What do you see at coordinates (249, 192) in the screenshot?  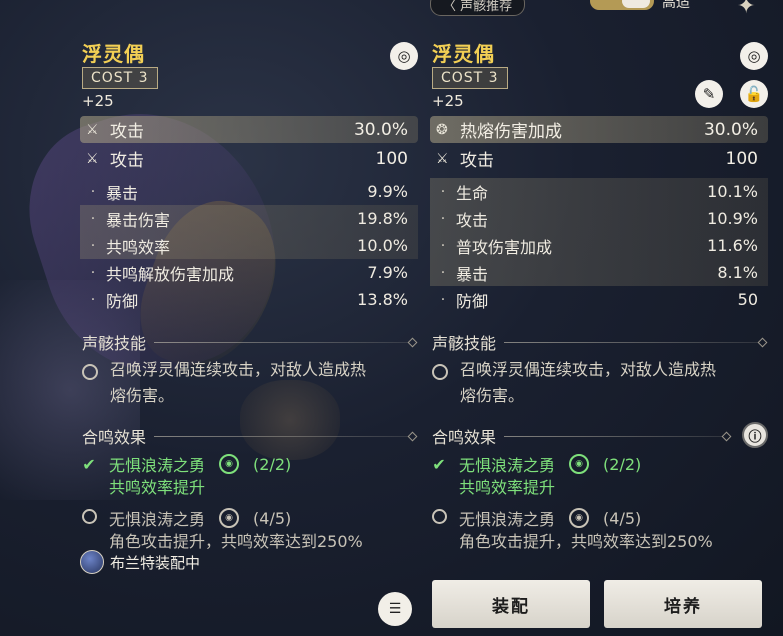 I see `substat-row: · 暴击 9.9%` at bounding box center [249, 192].